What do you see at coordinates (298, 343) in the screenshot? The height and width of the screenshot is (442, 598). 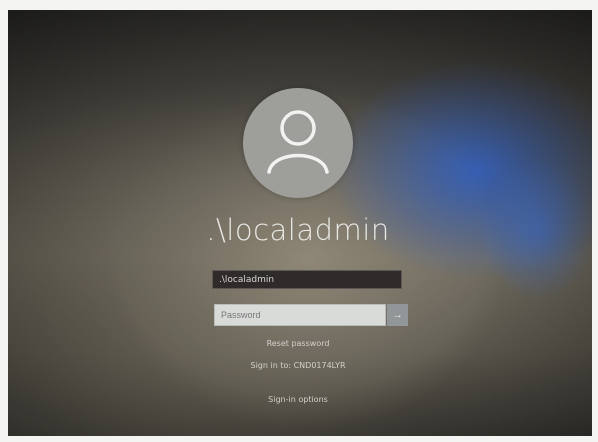 I see `reset-password-link: Reset password` at bounding box center [298, 343].